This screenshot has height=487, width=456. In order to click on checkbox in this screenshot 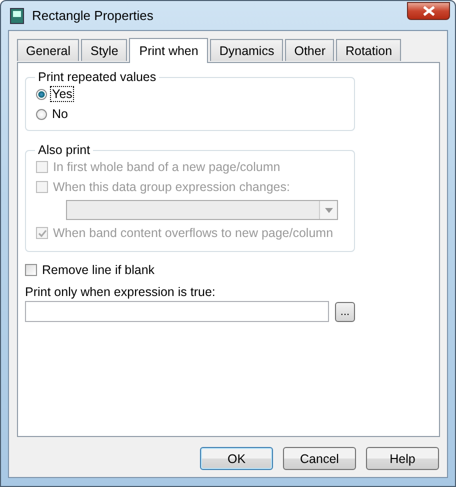, I will do `click(31, 270)`.